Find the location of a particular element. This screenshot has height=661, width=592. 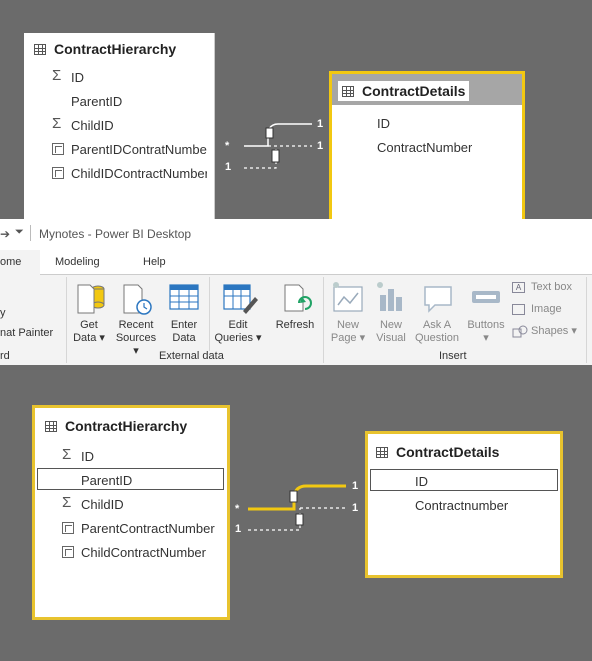

button-label: Buttons is located at coordinates (486, 325).